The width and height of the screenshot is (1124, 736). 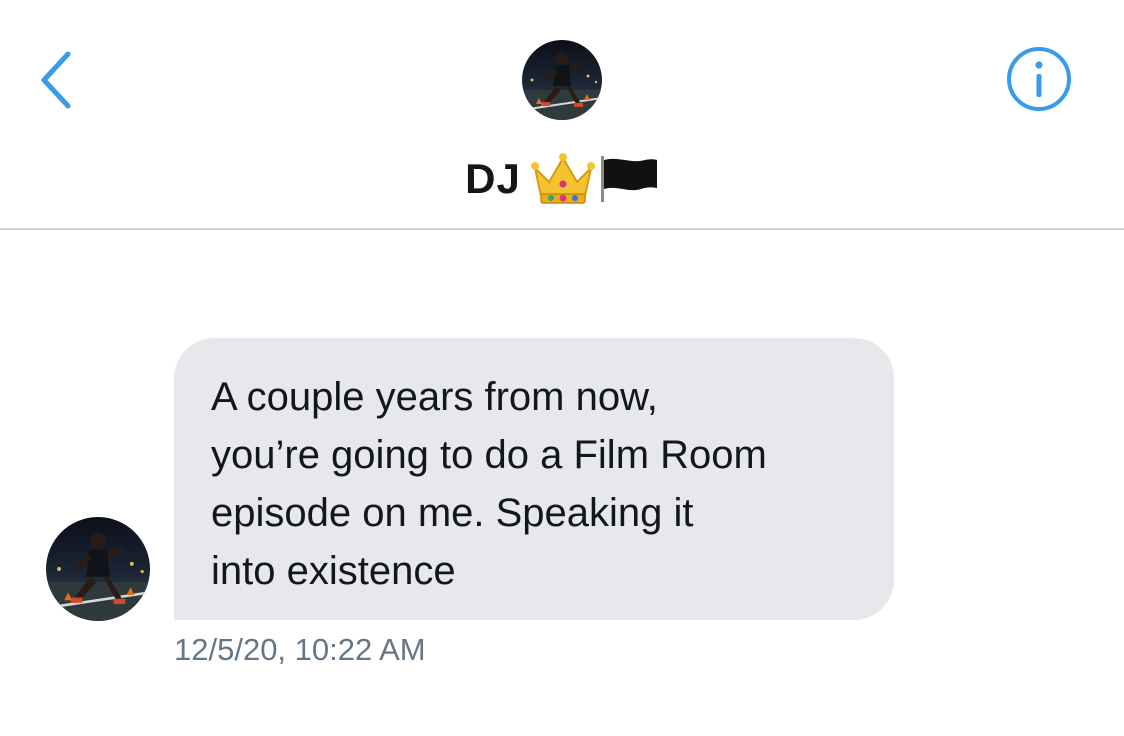 What do you see at coordinates (434, 397) in the screenshot?
I see `message-line: A couple years from now,` at bounding box center [434, 397].